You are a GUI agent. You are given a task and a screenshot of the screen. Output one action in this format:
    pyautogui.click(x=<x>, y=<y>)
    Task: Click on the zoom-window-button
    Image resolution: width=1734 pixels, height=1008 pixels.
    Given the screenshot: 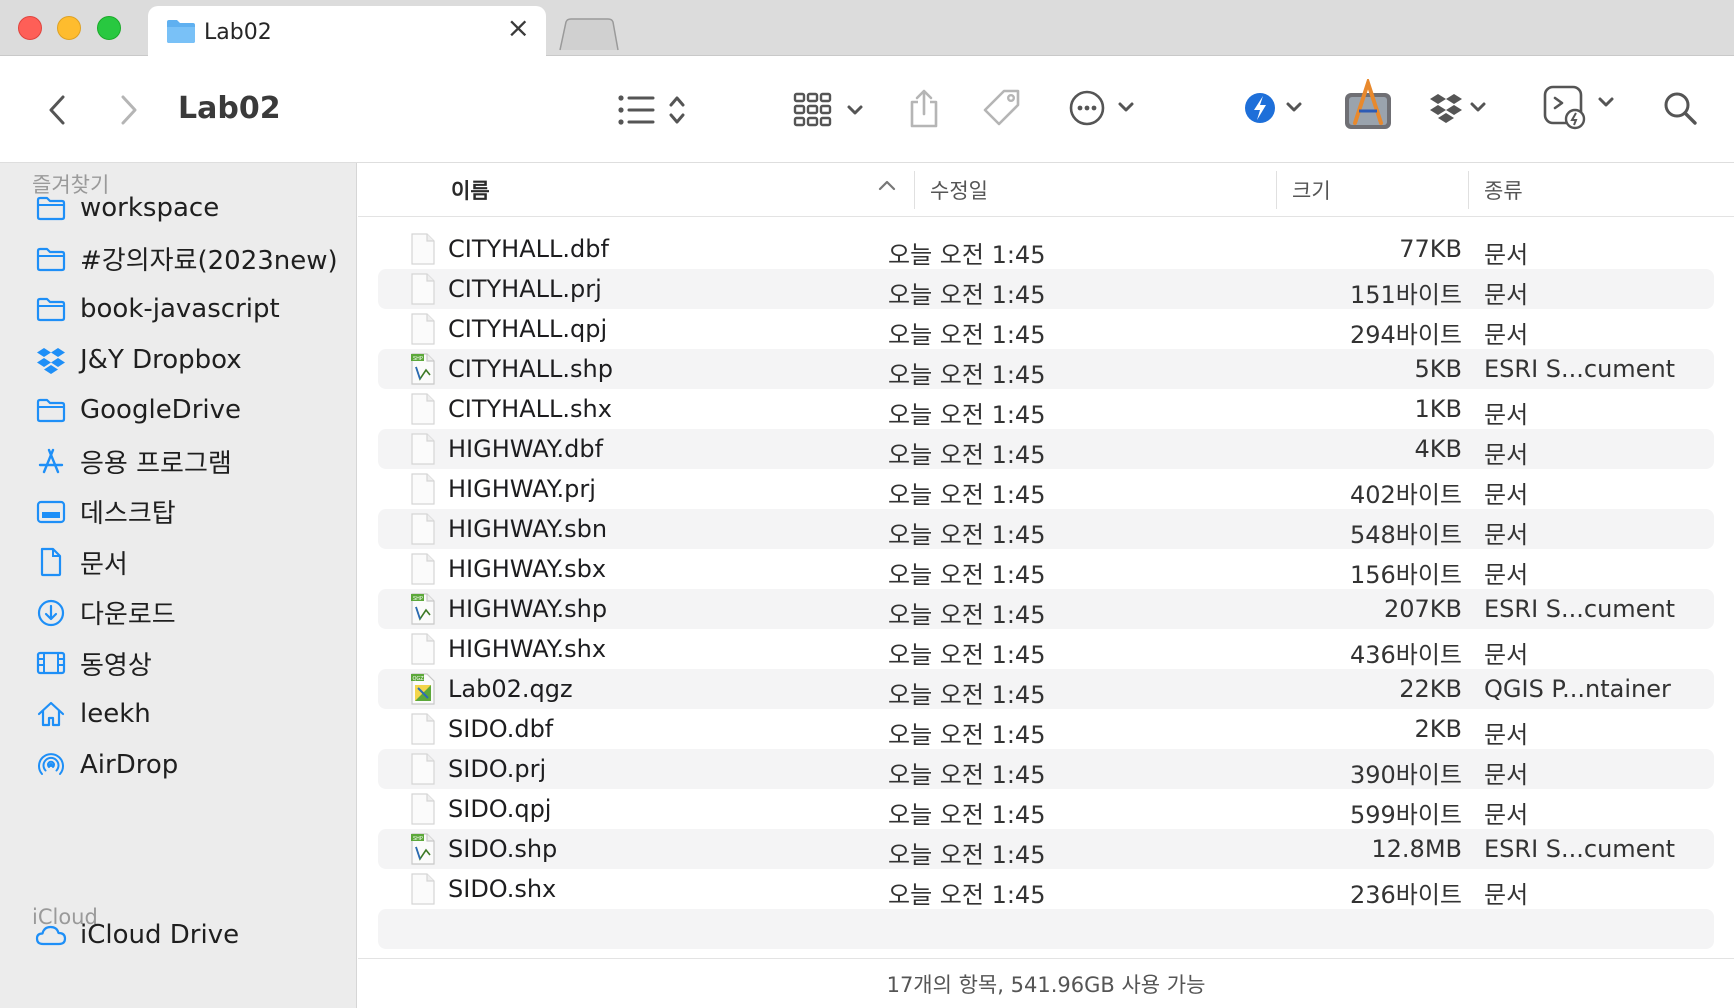 What is the action you would take?
    pyautogui.click(x=109, y=28)
    